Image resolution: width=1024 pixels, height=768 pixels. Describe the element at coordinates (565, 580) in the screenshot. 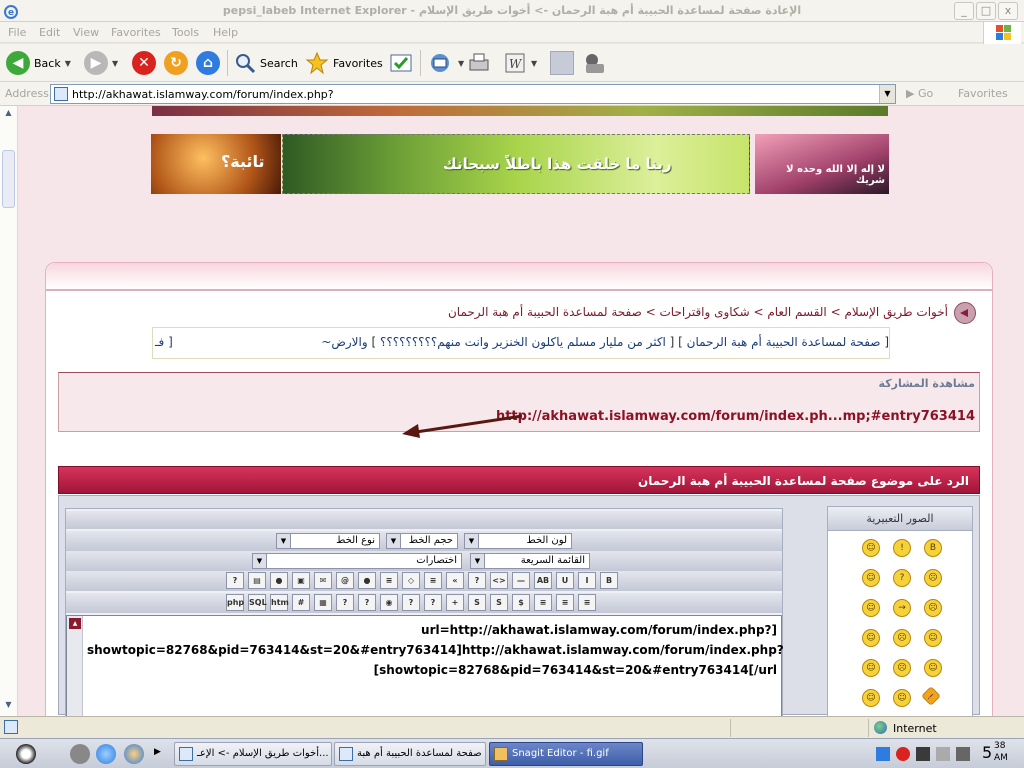

I see `format-button: U` at that location.